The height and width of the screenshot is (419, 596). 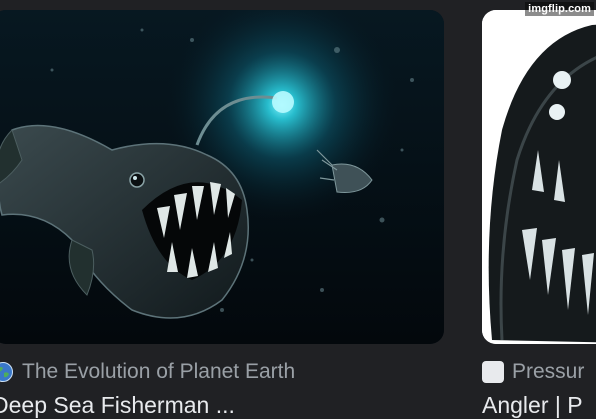 What do you see at coordinates (7, 372) in the screenshot?
I see `globe-icon` at bounding box center [7, 372].